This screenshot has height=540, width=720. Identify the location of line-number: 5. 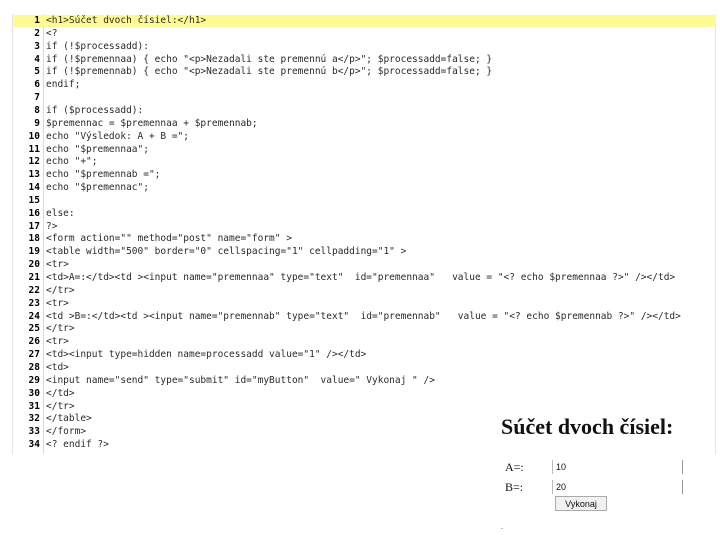
(37, 72).